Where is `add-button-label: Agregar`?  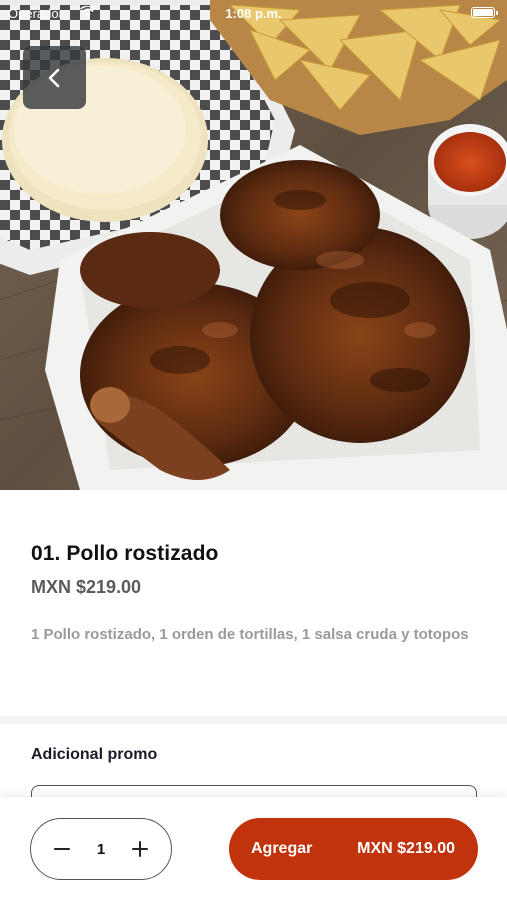
add-button-label: Agregar is located at coordinates (282, 848).